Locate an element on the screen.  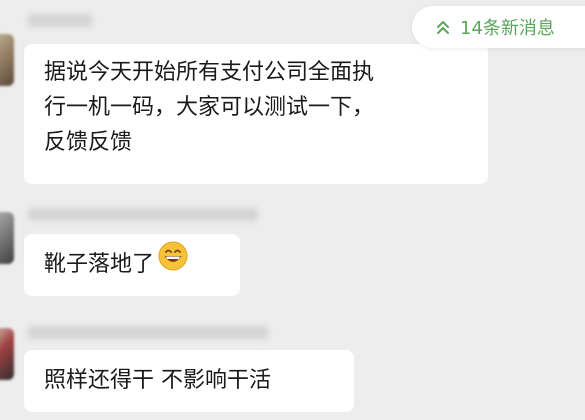
new-messages-label: 14条新消息 is located at coordinates (507, 28).